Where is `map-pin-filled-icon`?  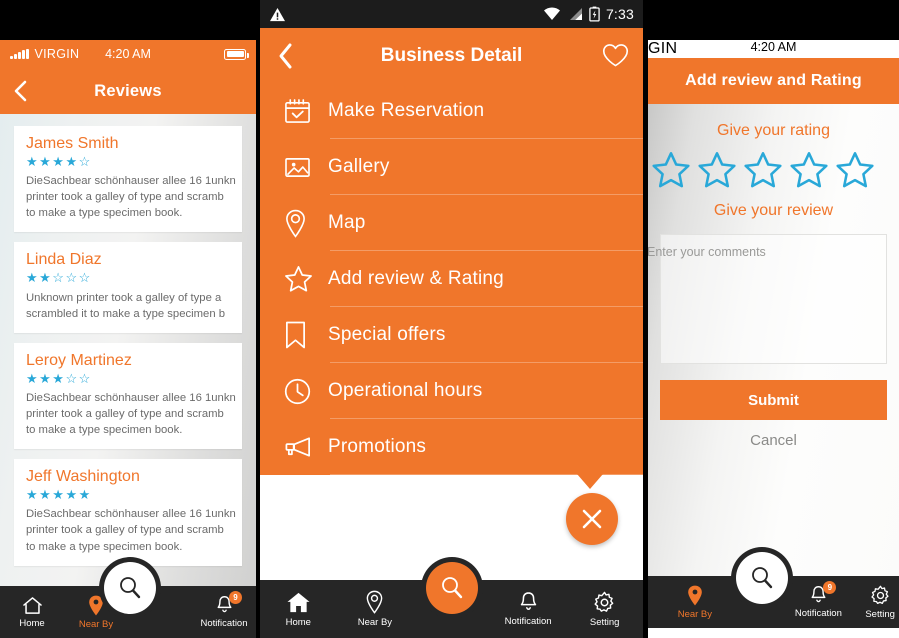 map-pin-filled-icon is located at coordinates (96, 605).